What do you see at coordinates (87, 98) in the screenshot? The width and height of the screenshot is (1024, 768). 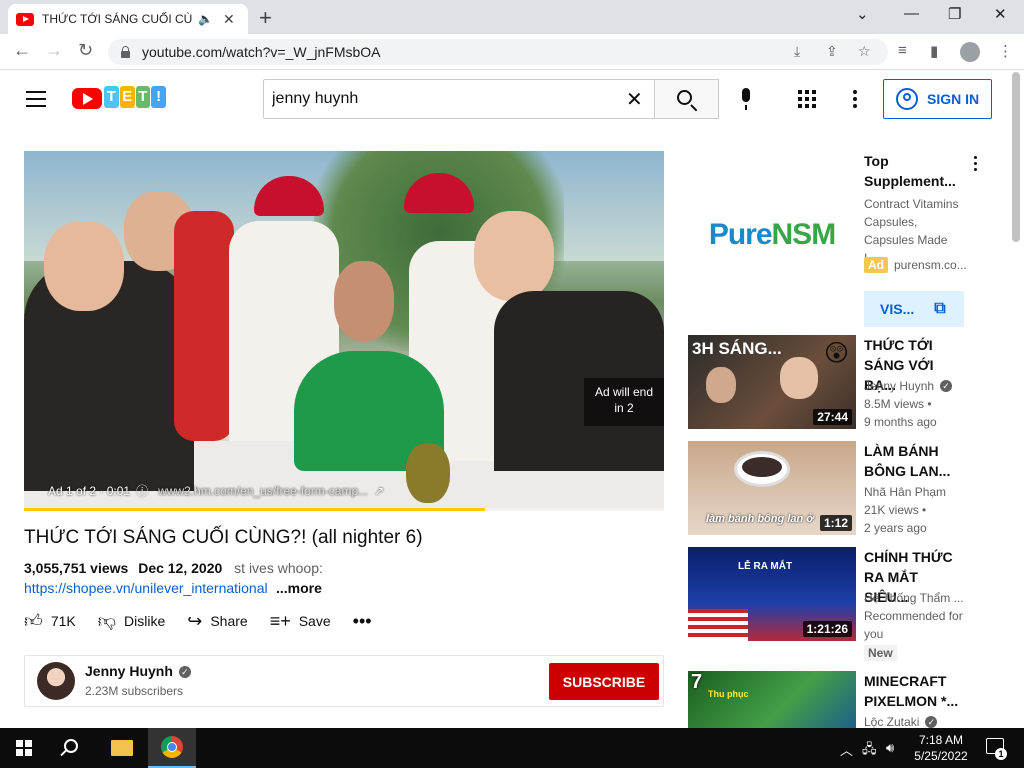 I see `youtube-logo-icon` at bounding box center [87, 98].